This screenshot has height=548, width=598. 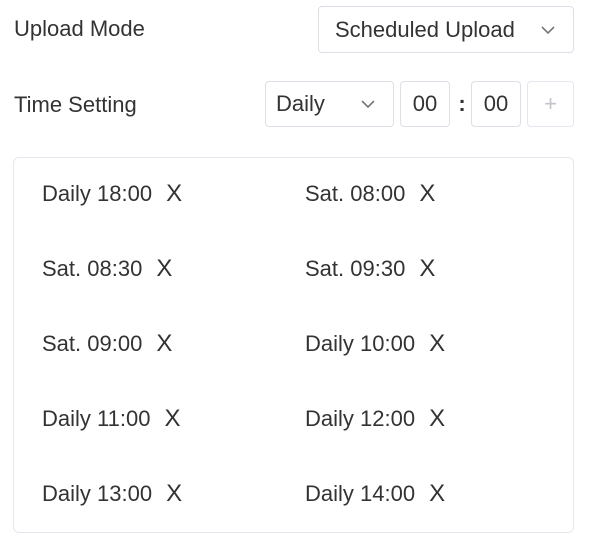 I want to click on schedule-item: Sat. 09:00 X, so click(x=107, y=344).